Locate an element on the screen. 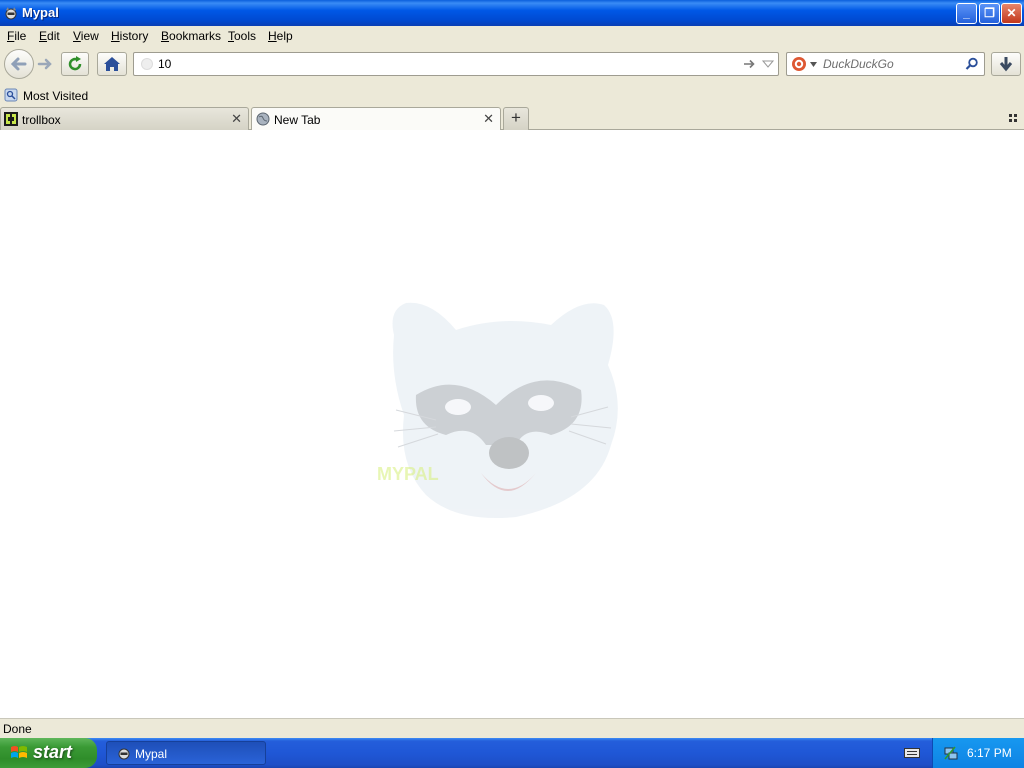  menu-view: View is located at coordinates (86, 36).